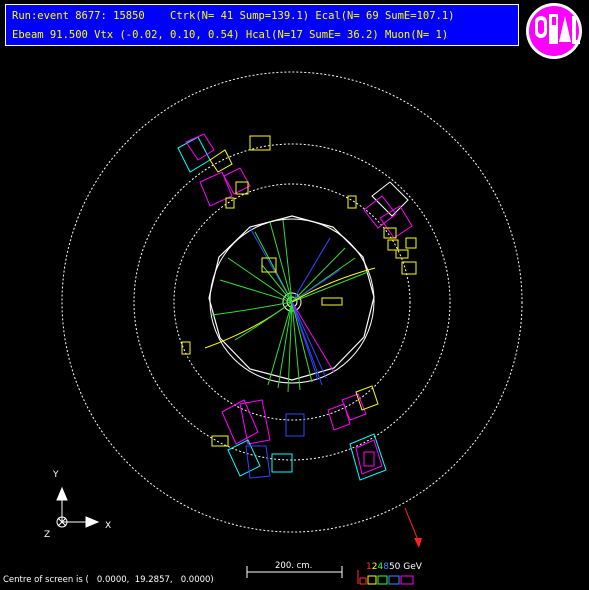 This screenshot has height=590, width=589. Describe the element at coordinates (385, 577) in the screenshot. I see `energy-legend-bars` at that location.